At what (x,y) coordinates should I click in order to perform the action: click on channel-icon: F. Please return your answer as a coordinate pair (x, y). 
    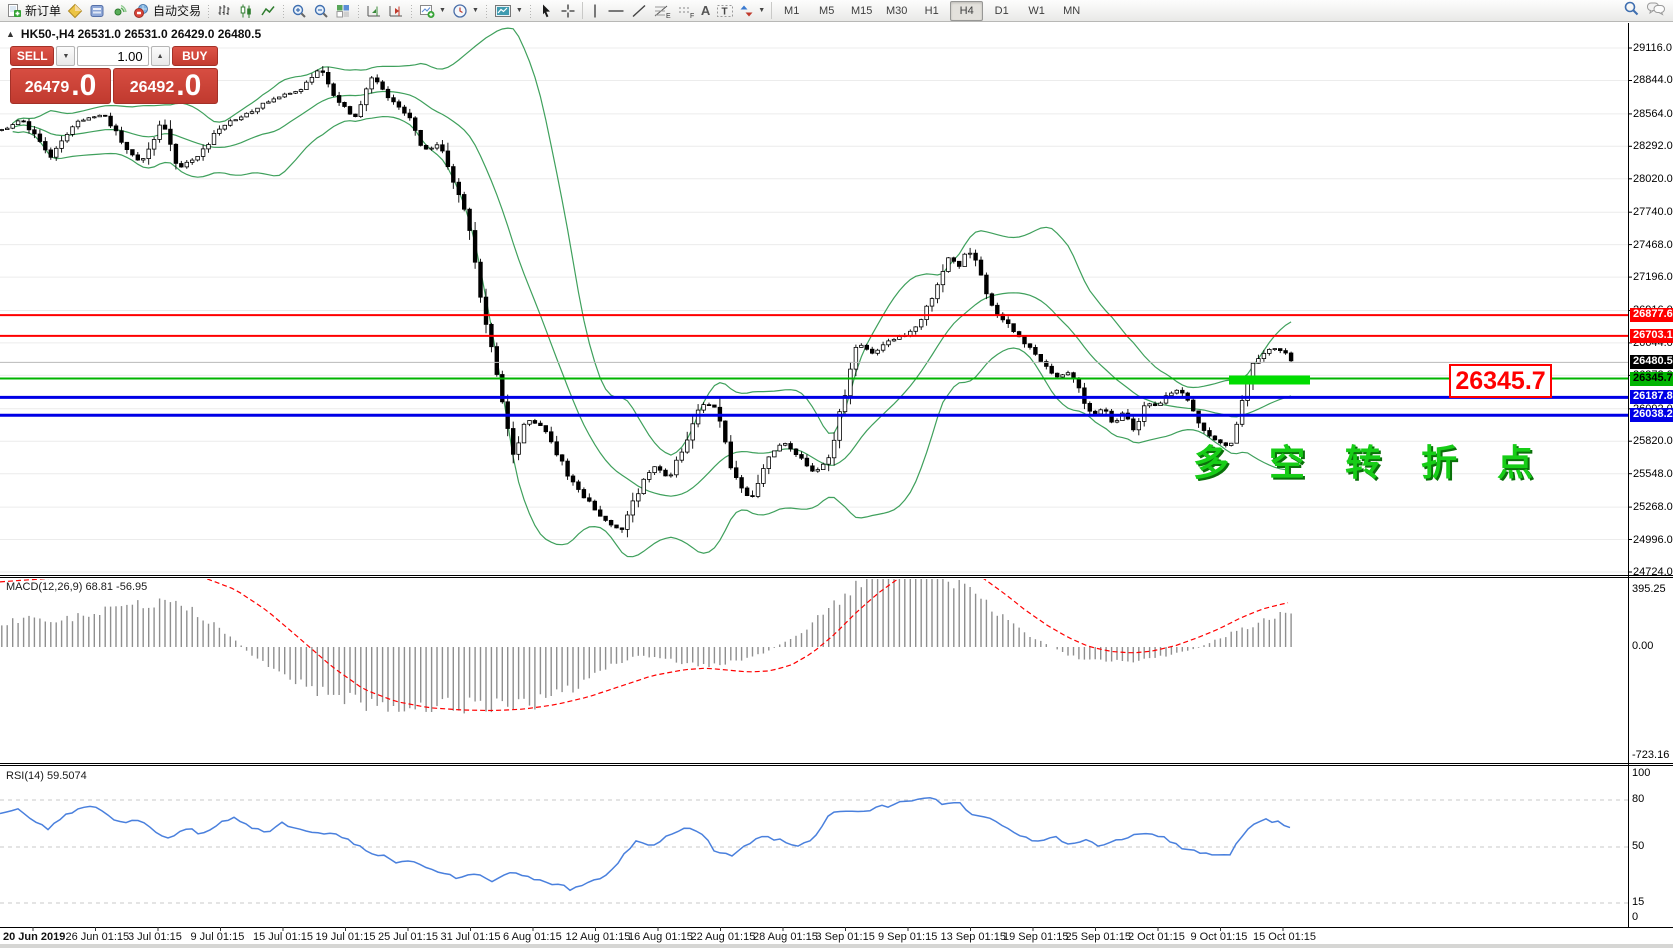
    Looking at the image, I should click on (686, 11).